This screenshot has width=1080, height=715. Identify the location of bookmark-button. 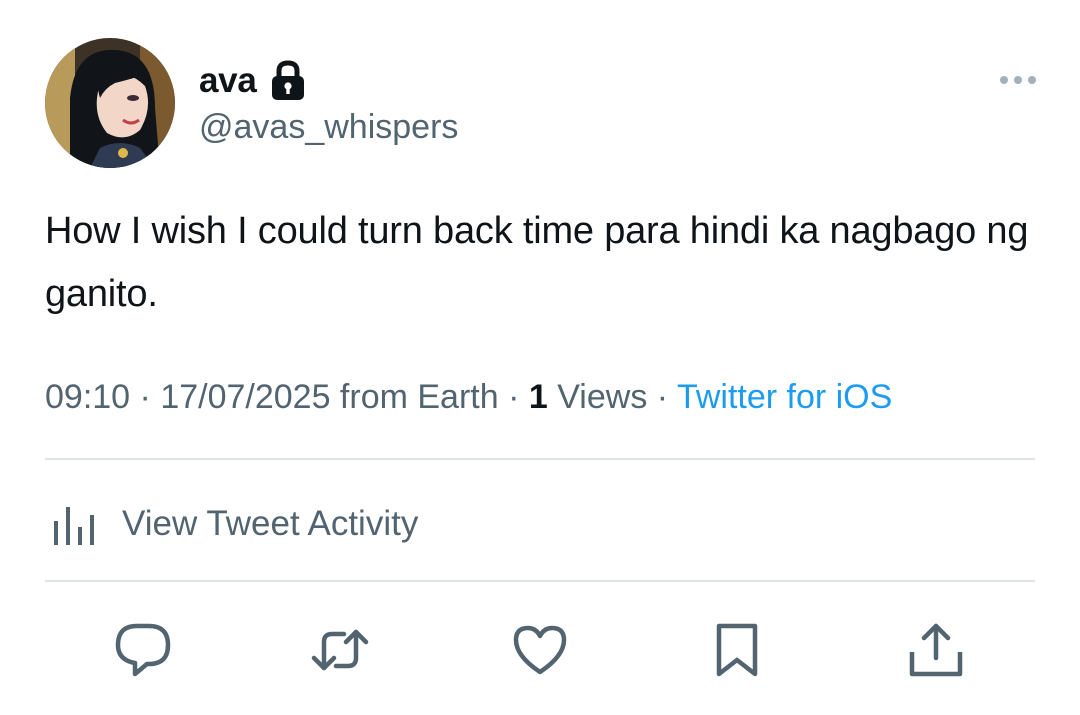
(737, 650).